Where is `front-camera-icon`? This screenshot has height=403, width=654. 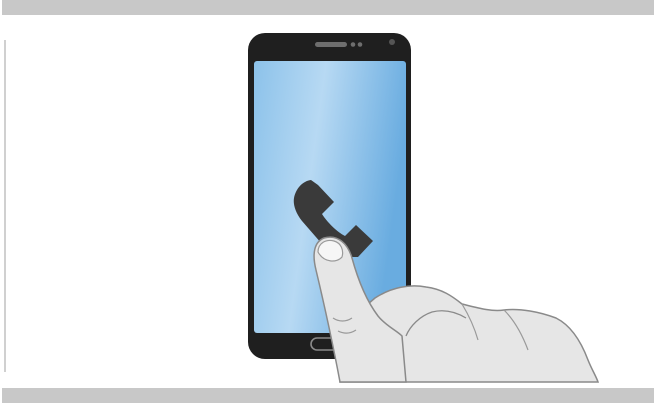 front-camera-icon is located at coordinates (392, 42).